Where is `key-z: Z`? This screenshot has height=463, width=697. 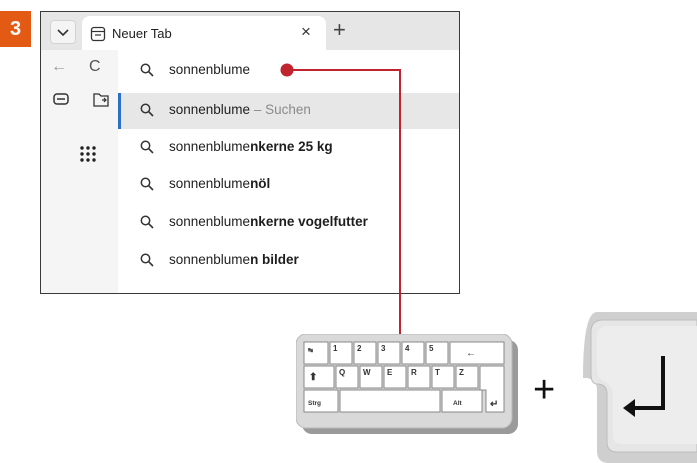
key-z: Z is located at coordinates (461, 372).